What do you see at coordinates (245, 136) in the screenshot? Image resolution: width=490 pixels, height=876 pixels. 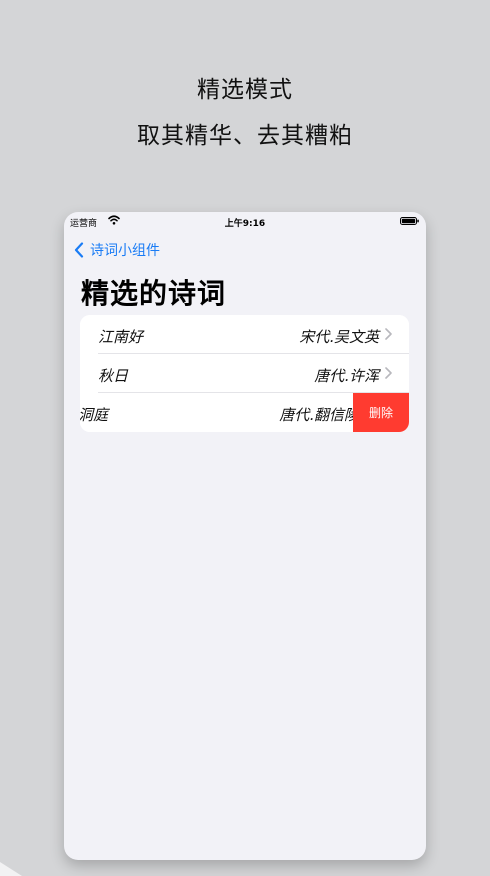 I see `promo-subtitle: 取其精华、去其糟粕` at bounding box center [245, 136].